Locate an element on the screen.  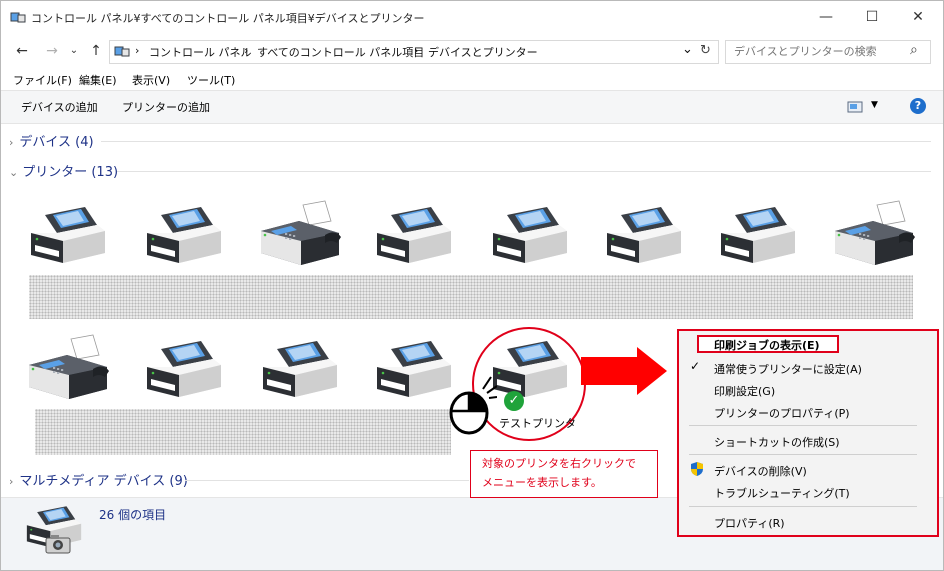
collapse-chevron-down-icon: ⌄ is located at coordinates (13, 172).